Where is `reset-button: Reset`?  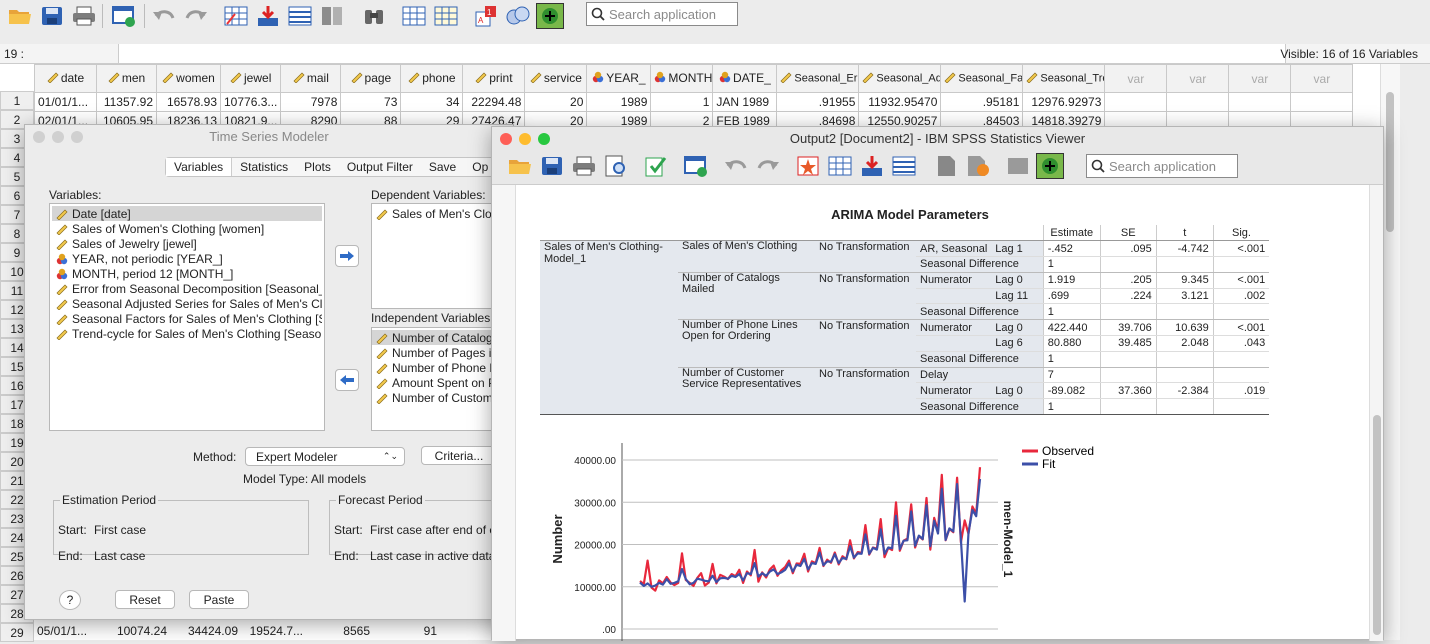
reset-button: Reset is located at coordinates (145, 599).